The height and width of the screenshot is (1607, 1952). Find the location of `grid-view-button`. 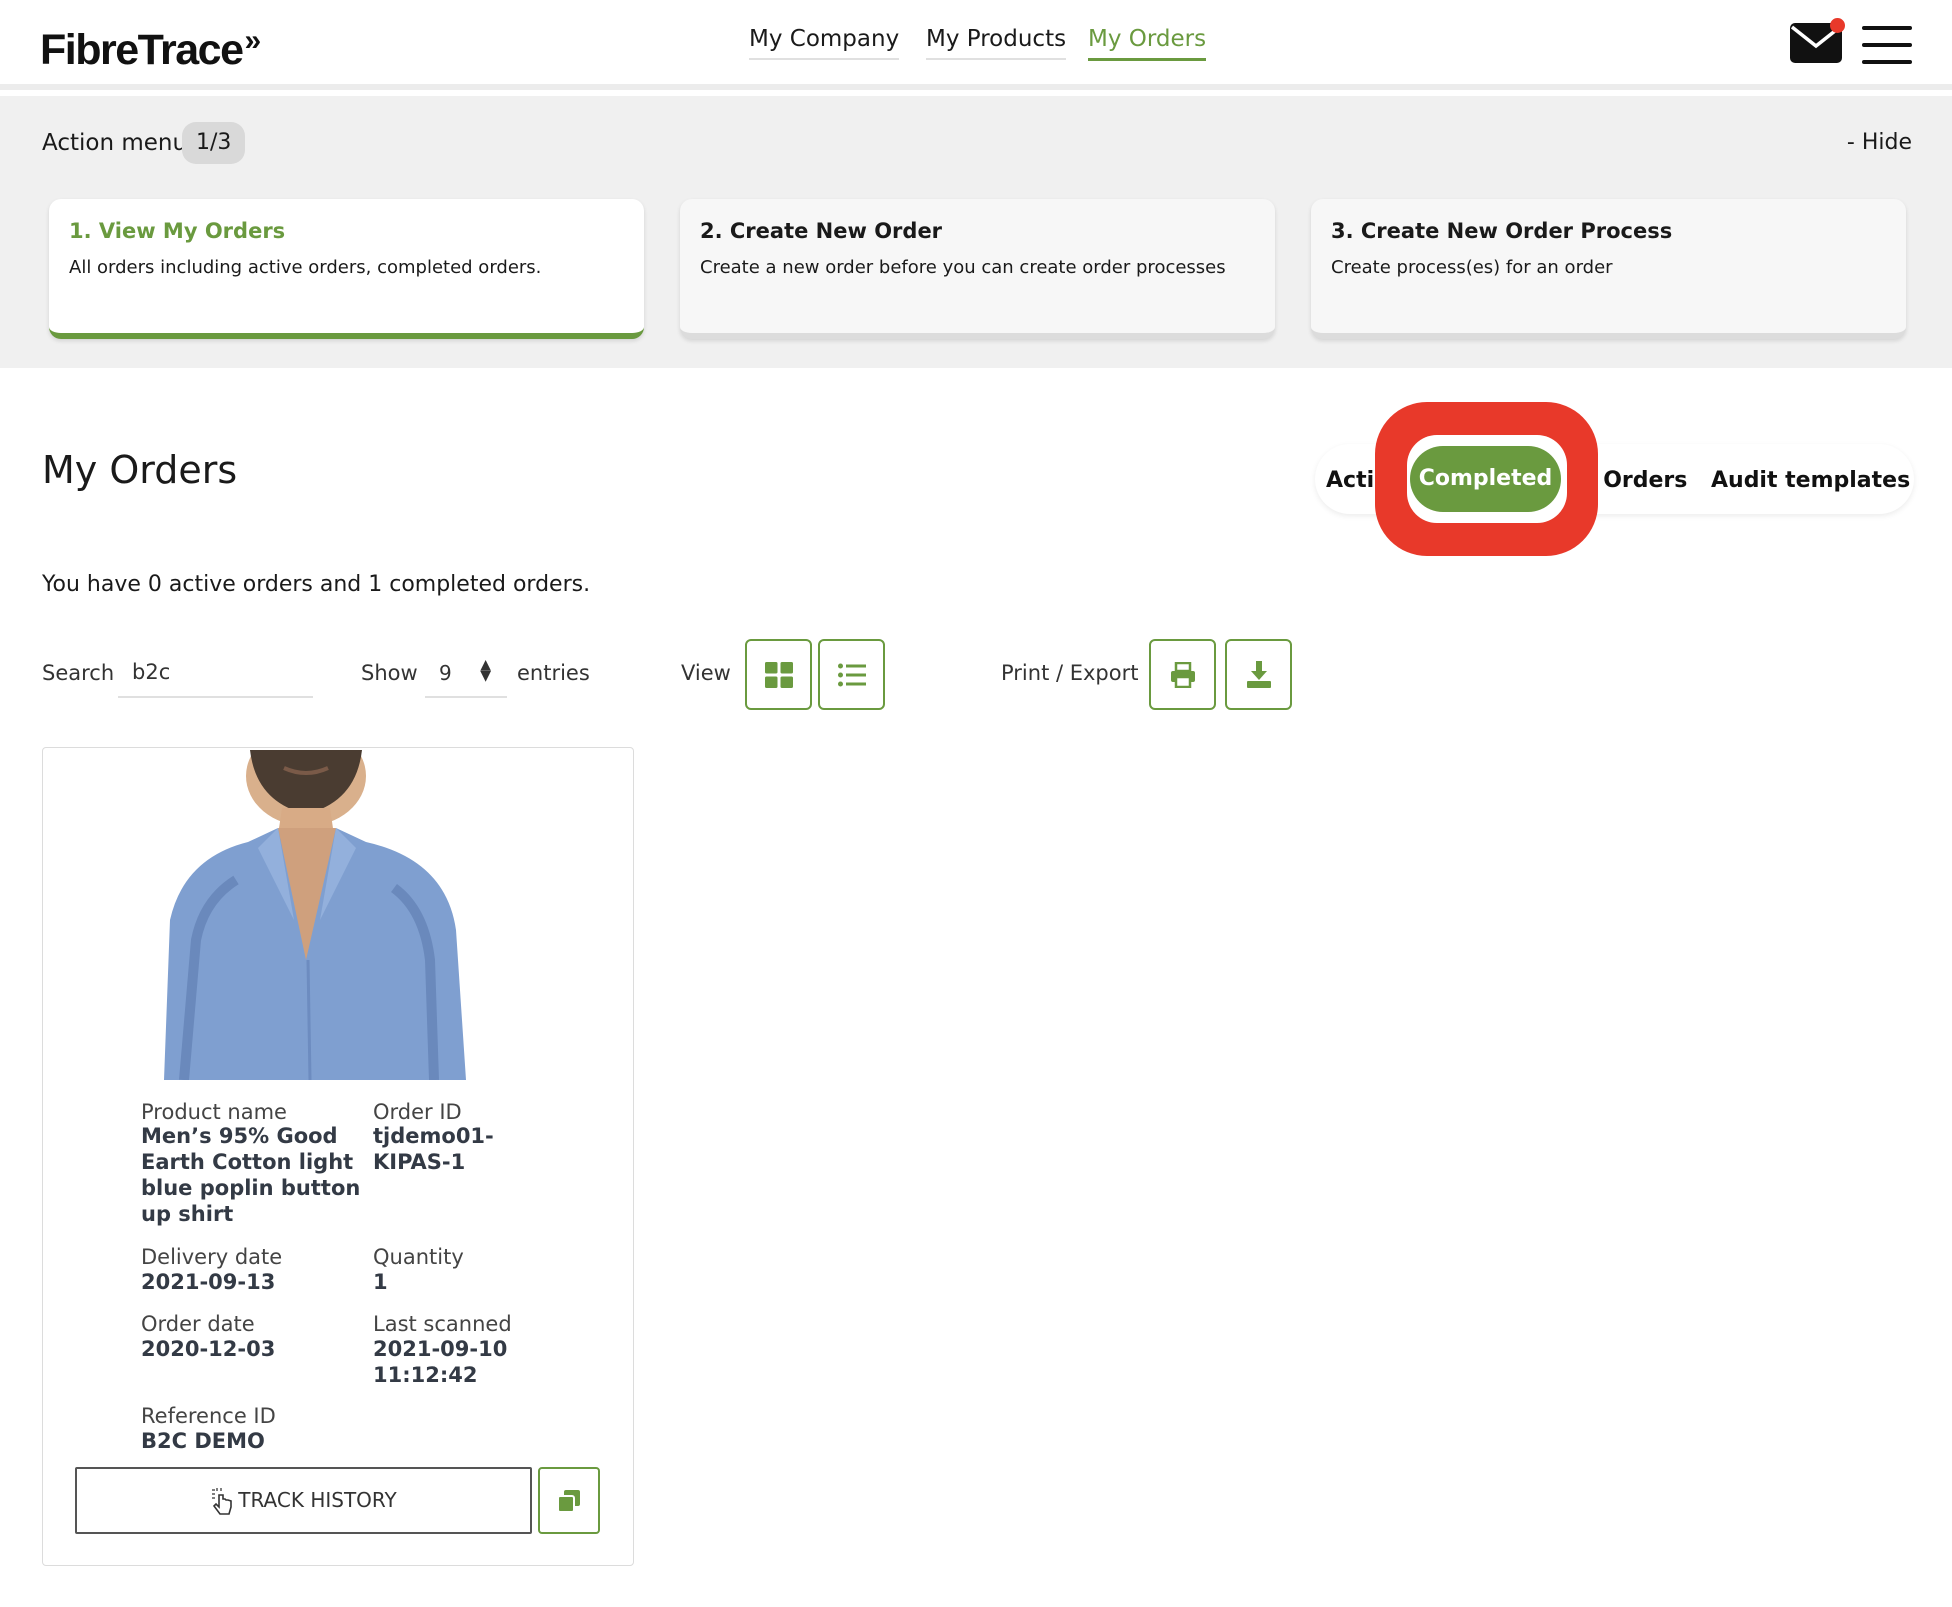

grid-view-button is located at coordinates (778, 674).